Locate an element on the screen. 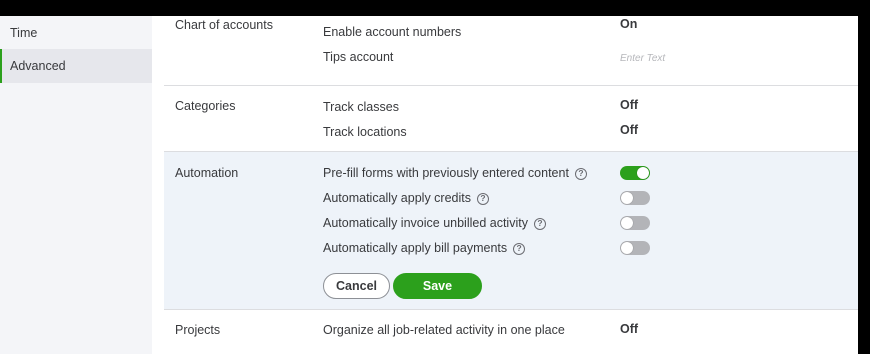 This screenshot has width=870, height=354. section-title-chart-of-accounts: Chart of accounts is located at coordinates (224, 25).